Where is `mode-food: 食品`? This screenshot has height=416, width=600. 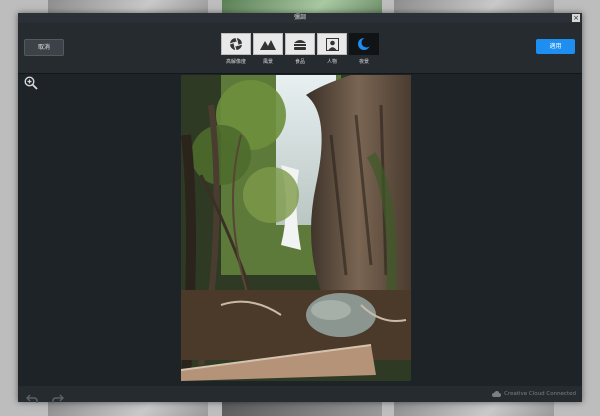
mode-food: 食品 is located at coordinates (300, 49).